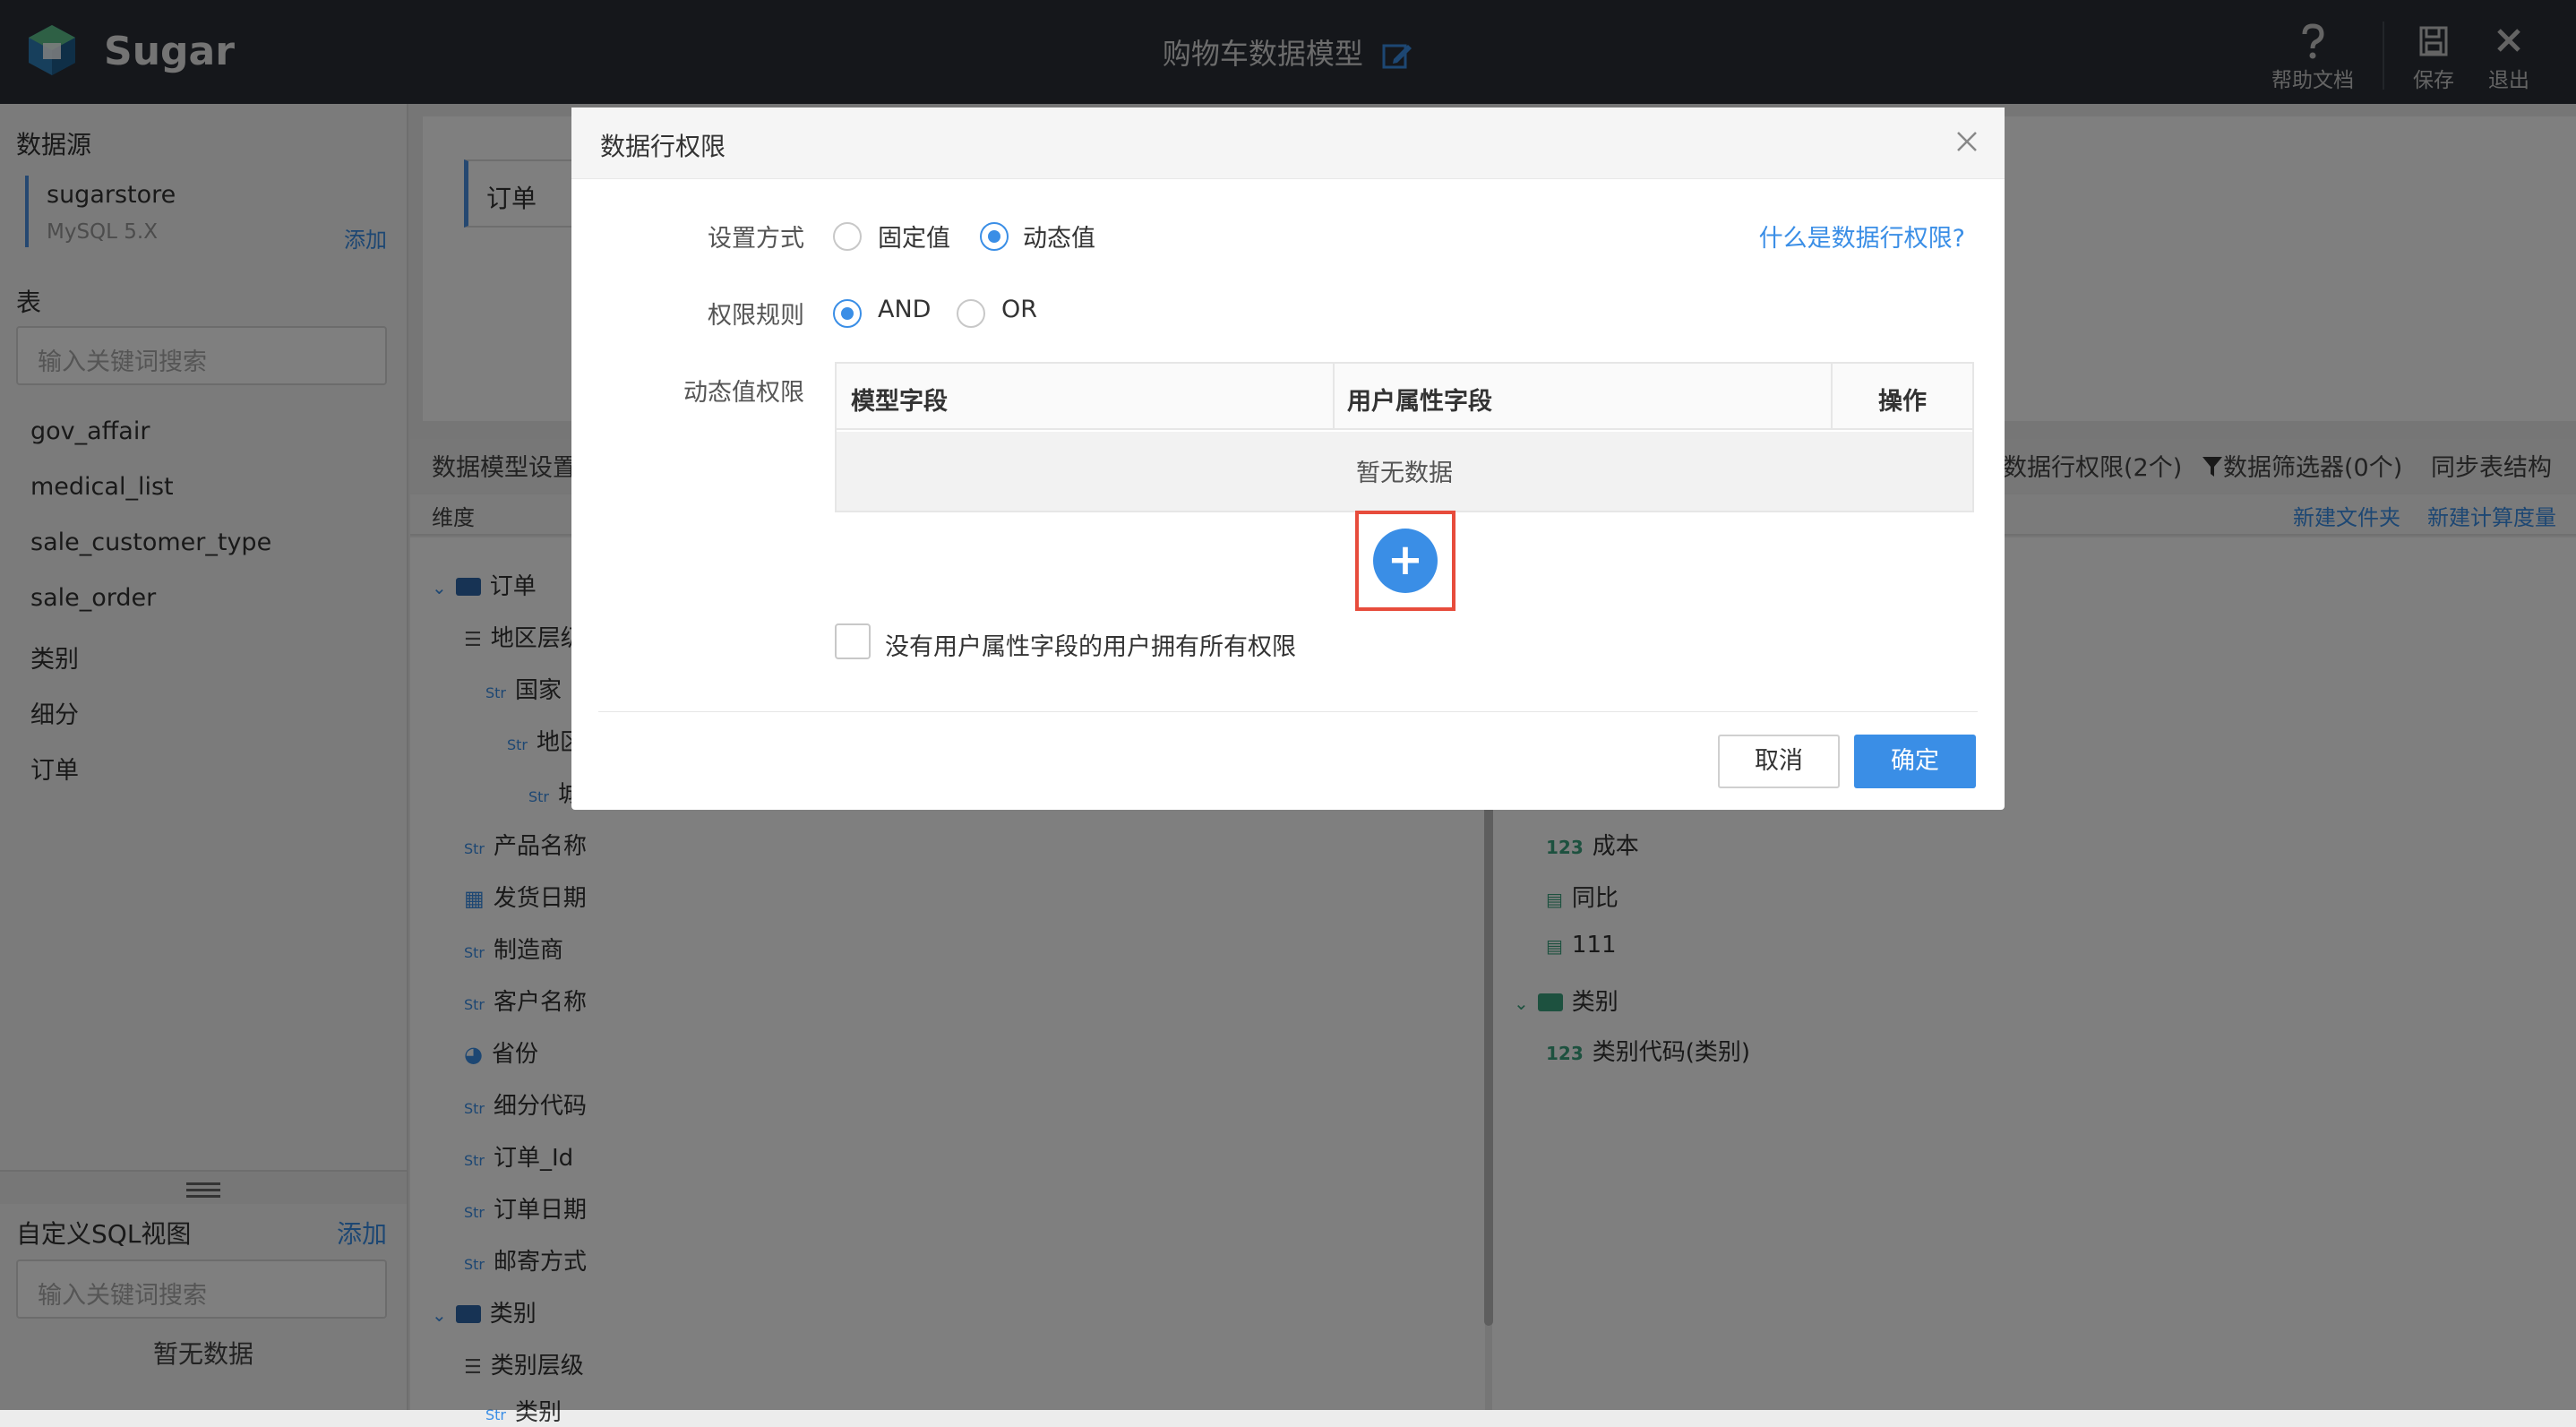 This screenshot has width=2576, height=1427. I want to click on radio-and-label: AND, so click(904, 309).